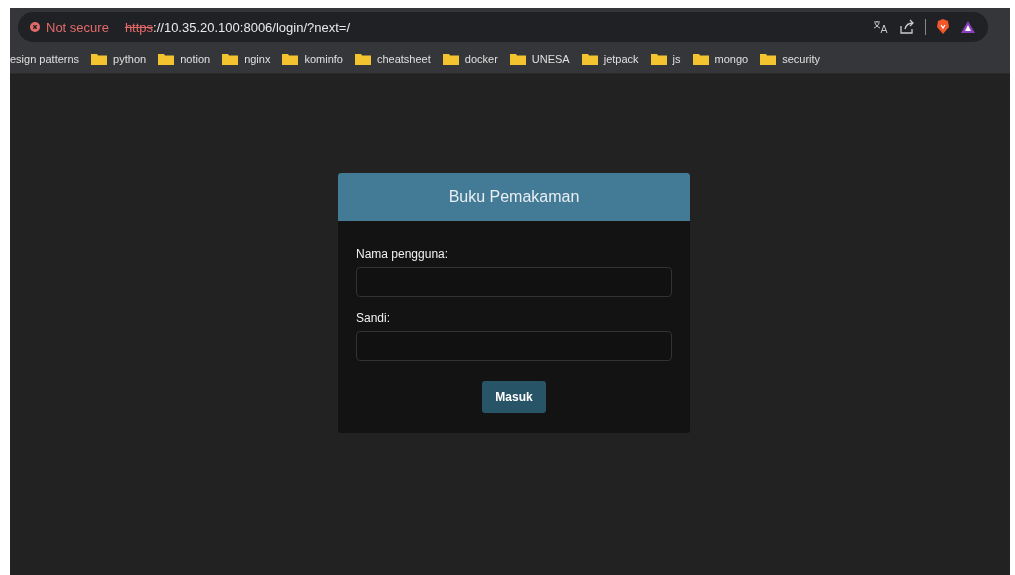 The width and height of the screenshot is (1015, 575). What do you see at coordinates (312, 59) in the screenshot?
I see `bookmark: kominfo` at bounding box center [312, 59].